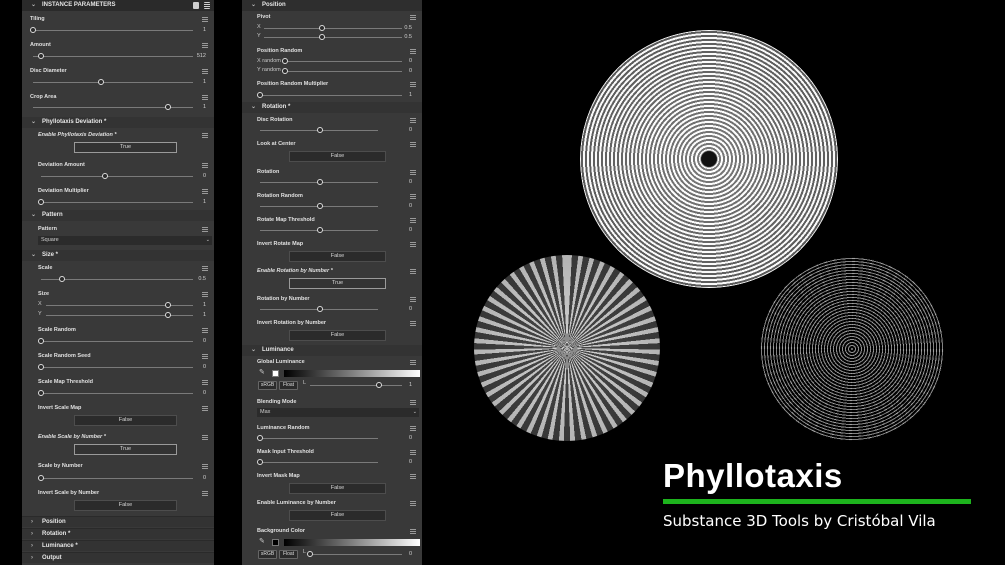 The image size is (1005, 565). What do you see at coordinates (194, 367) in the screenshot?
I see `scale-random-seed-value: 0` at bounding box center [194, 367].